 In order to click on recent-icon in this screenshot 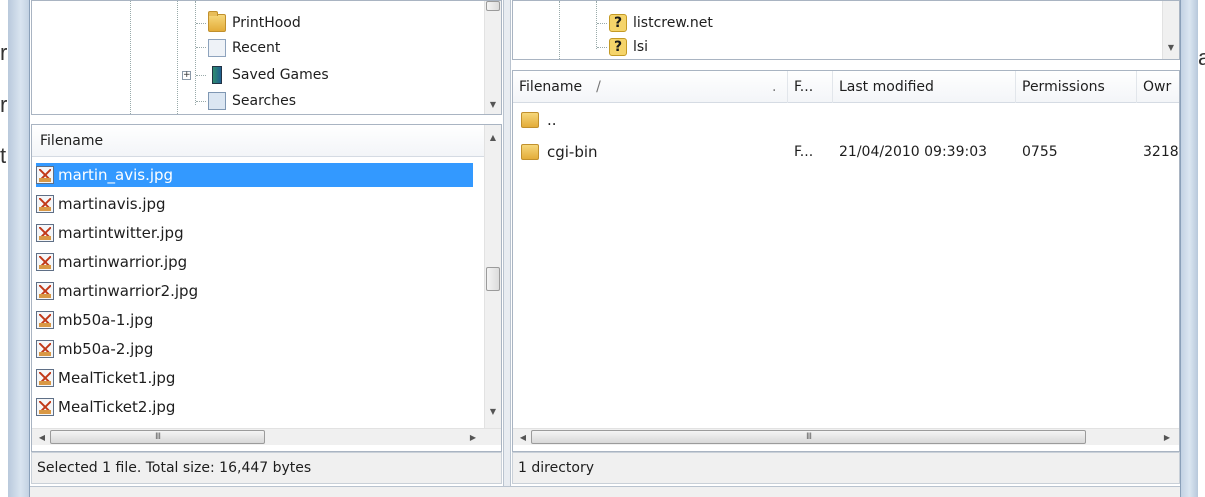, I will do `click(217, 48)`.